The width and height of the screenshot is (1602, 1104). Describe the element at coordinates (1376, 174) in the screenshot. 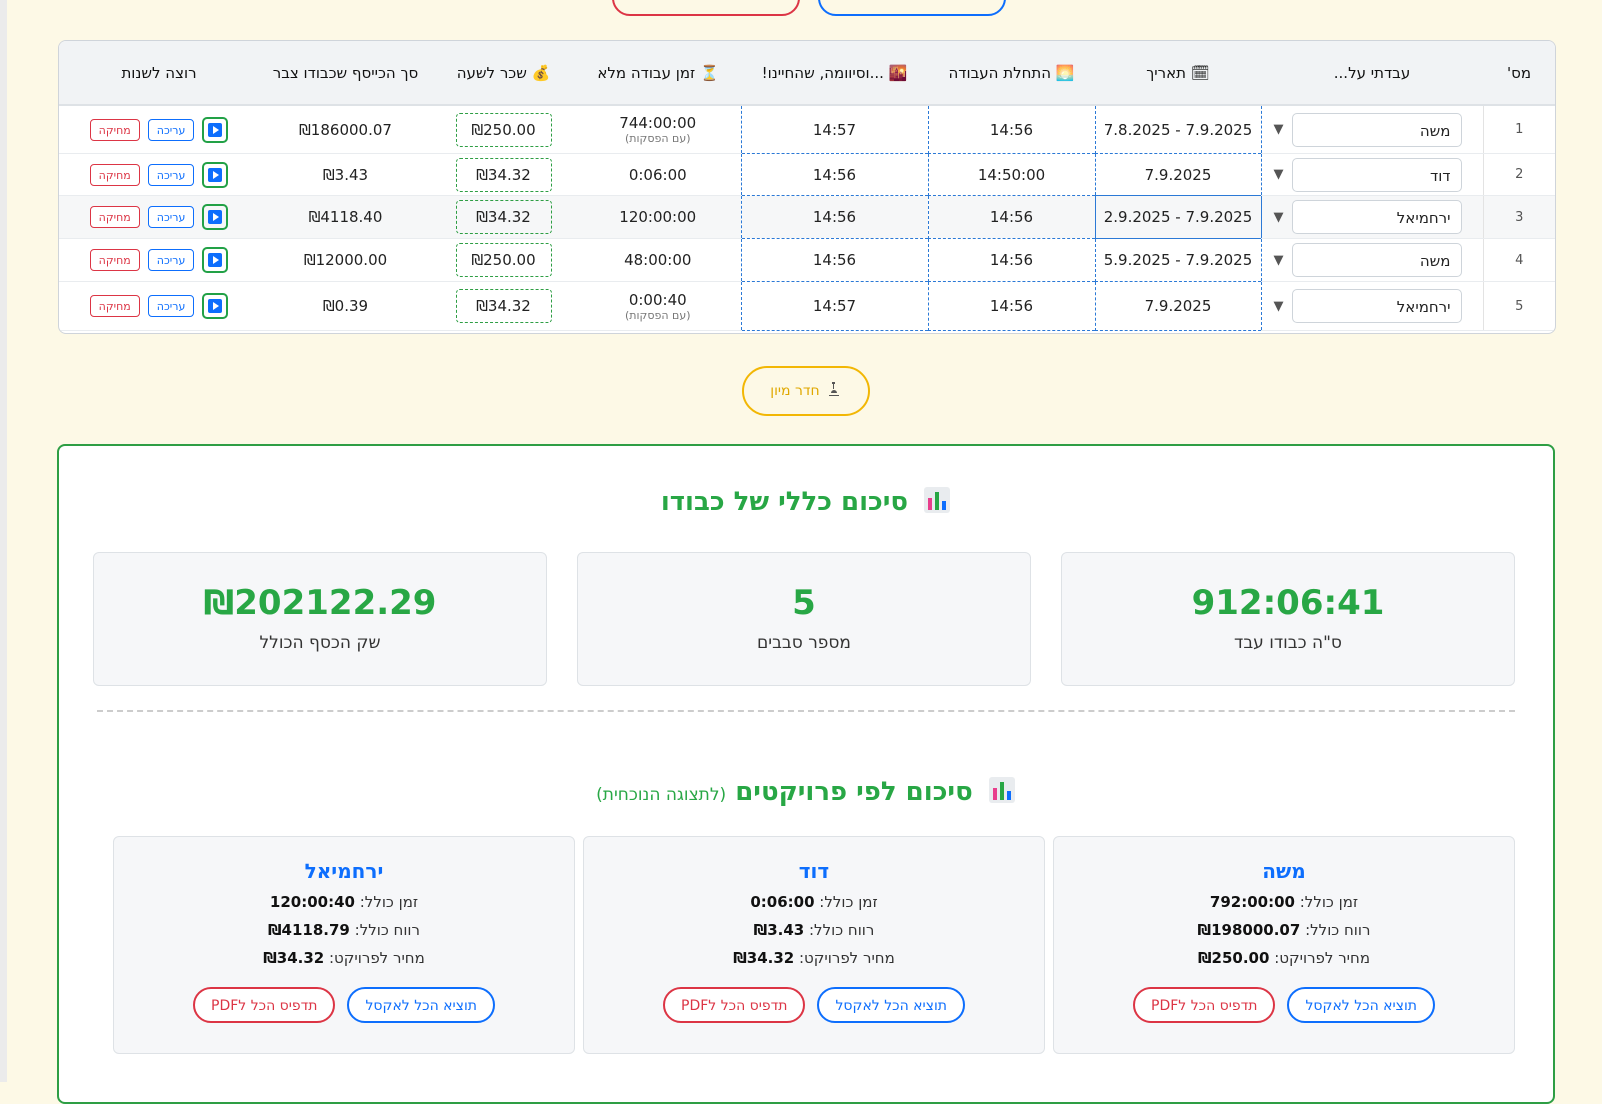

I see `worker-select: דוד` at that location.